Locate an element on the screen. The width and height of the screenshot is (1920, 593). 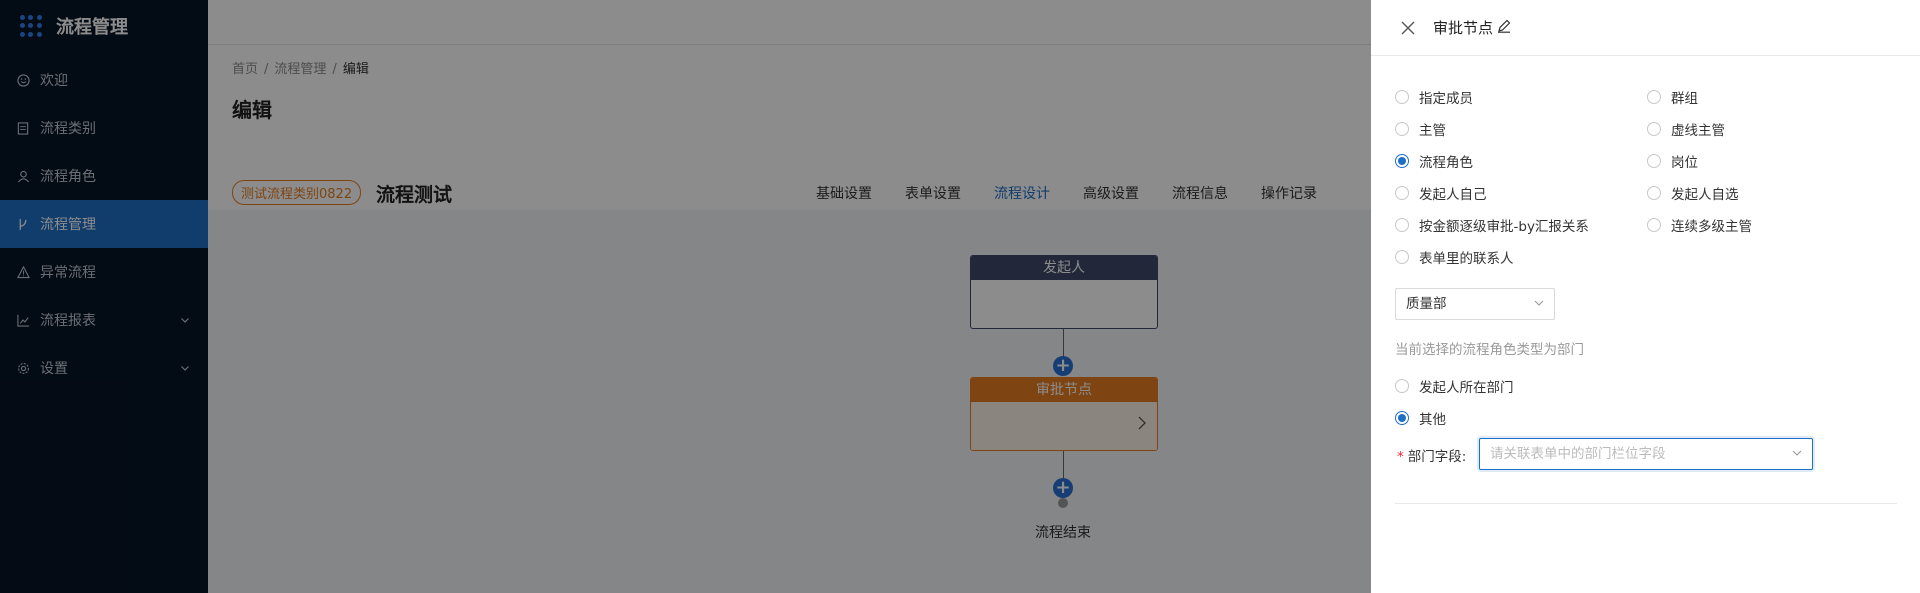
radio-form-contact: 表单里的联系人 is located at coordinates (1454, 257).